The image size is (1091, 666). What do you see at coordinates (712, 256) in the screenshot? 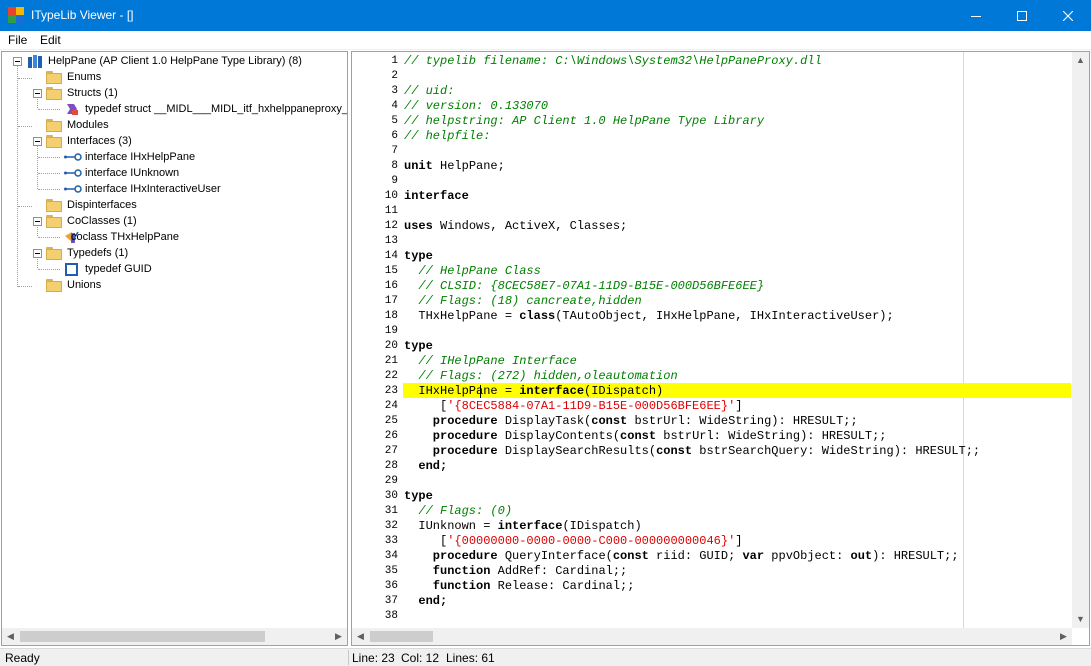
I see `code-line-14: 14 type` at bounding box center [712, 256].